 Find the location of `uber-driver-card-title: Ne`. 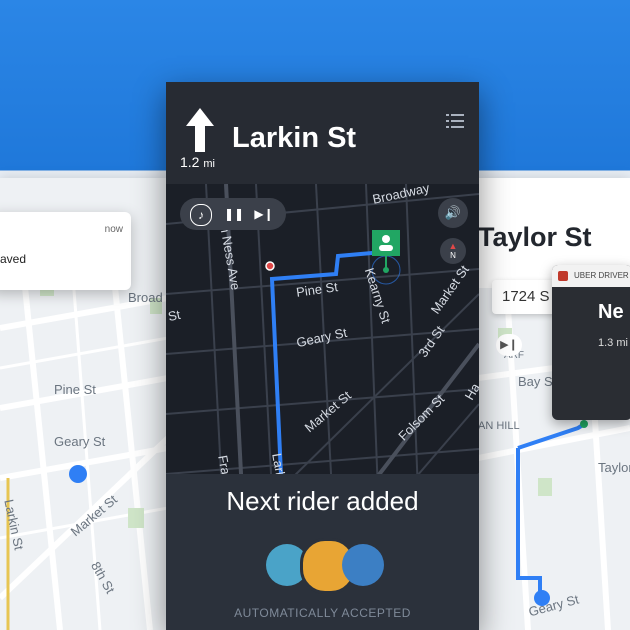

uber-driver-card-title: Ne is located at coordinates (611, 312).